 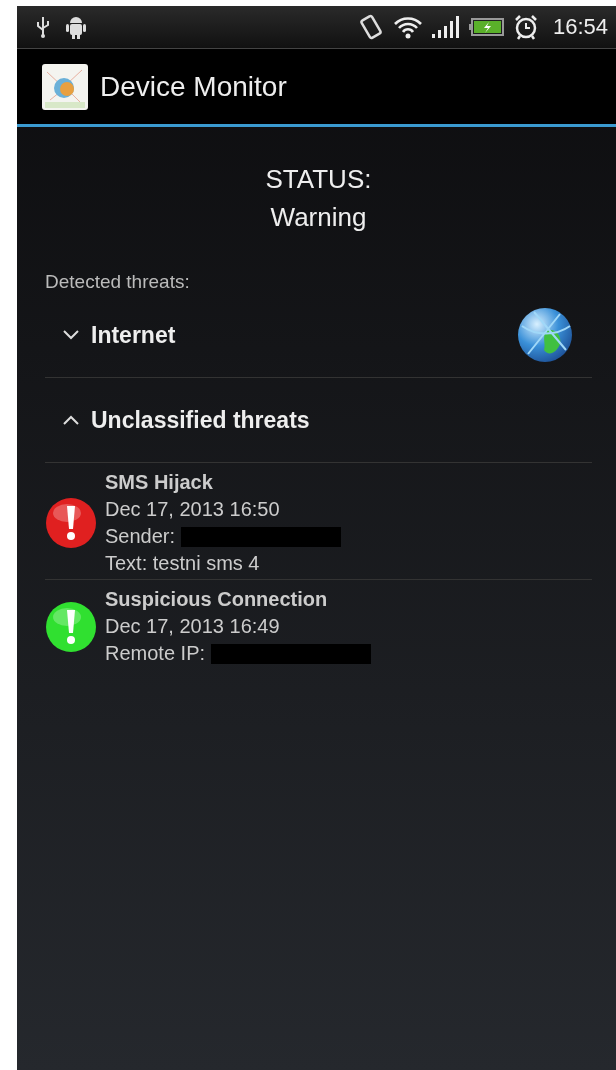 What do you see at coordinates (318, 217) in the screenshot?
I see `status-value: Warning` at bounding box center [318, 217].